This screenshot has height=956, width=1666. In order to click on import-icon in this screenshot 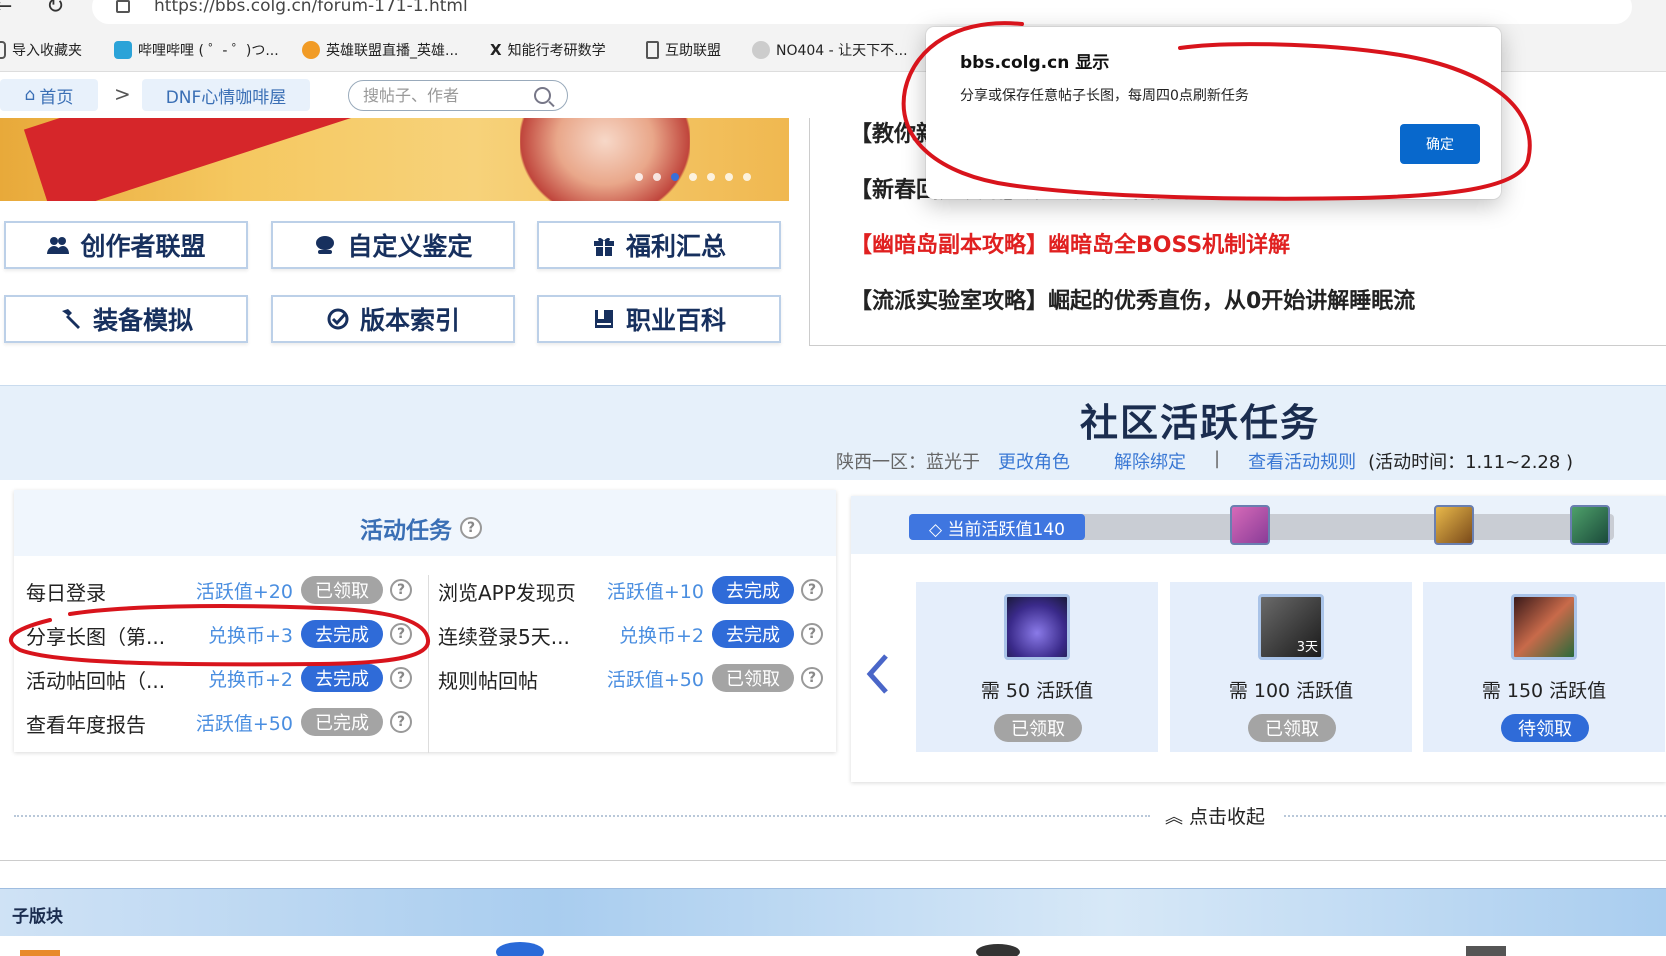, I will do `click(3, 50)`.